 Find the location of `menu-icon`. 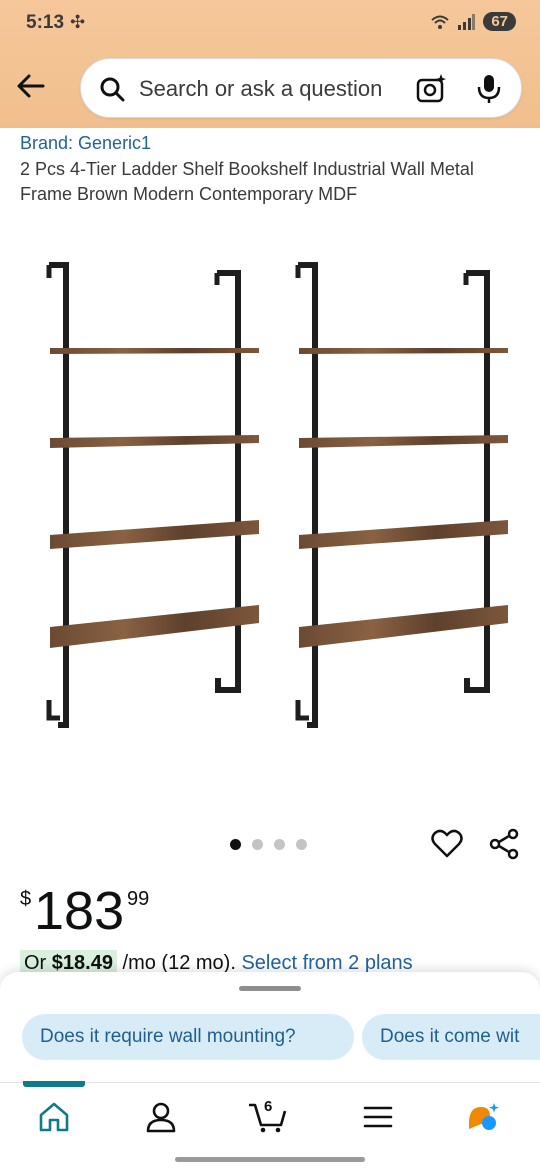

menu-icon is located at coordinates (378, 1117).